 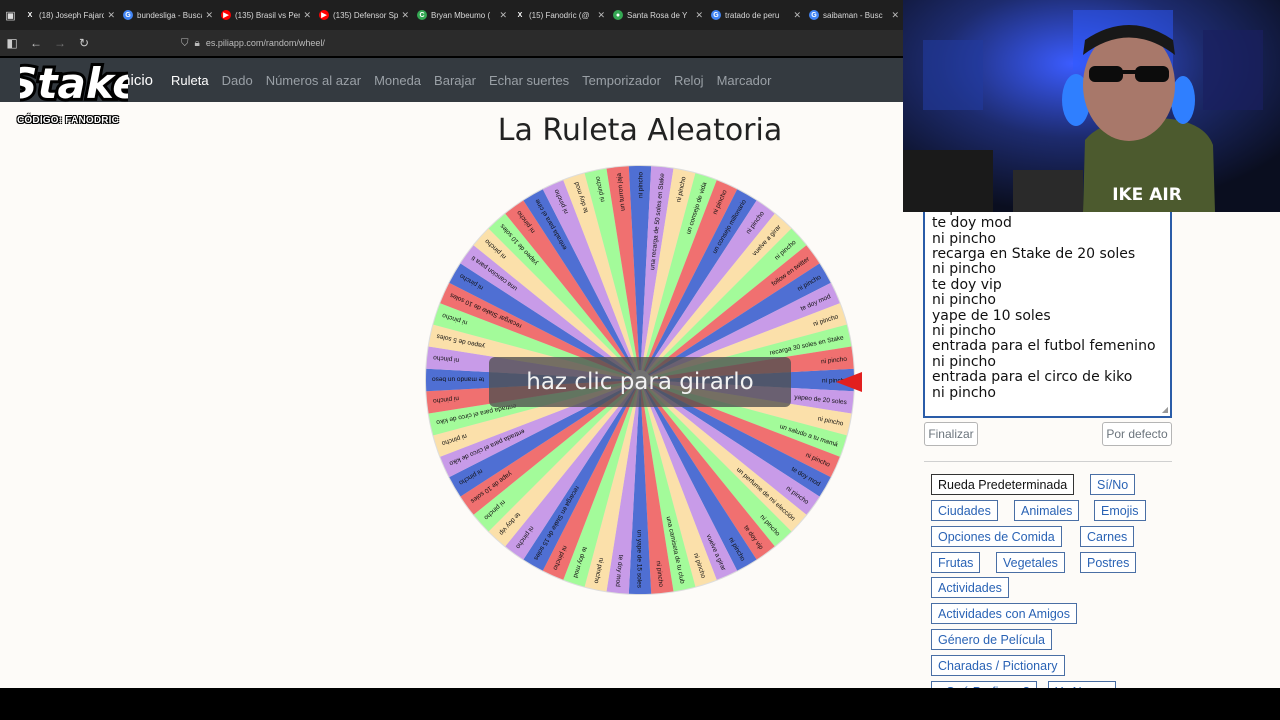 I want to click on tab-label: Santa Rosa de Y, so click(x=657, y=15).